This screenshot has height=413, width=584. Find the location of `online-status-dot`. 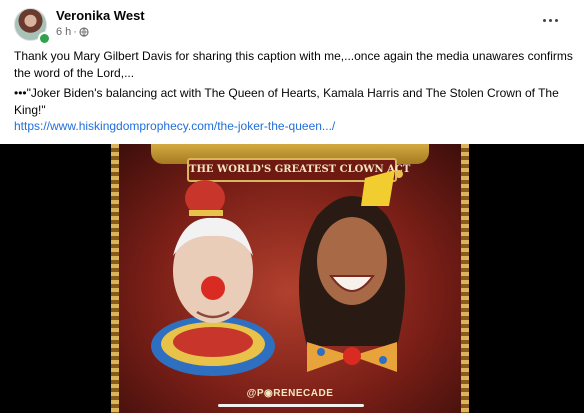

online-status-dot is located at coordinates (44, 38).